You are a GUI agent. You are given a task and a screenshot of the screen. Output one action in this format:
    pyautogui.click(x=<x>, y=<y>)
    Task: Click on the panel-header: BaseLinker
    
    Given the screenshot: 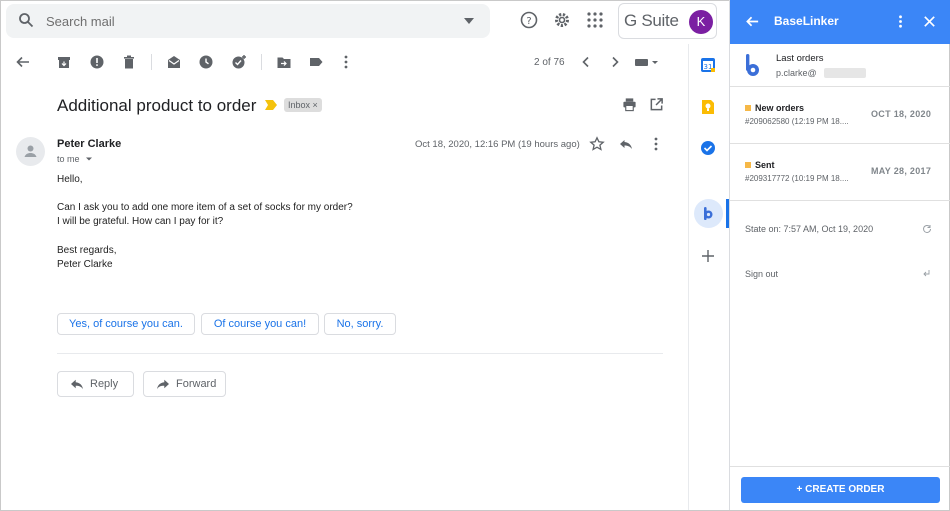 What is the action you would take?
    pyautogui.click(x=840, y=22)
    